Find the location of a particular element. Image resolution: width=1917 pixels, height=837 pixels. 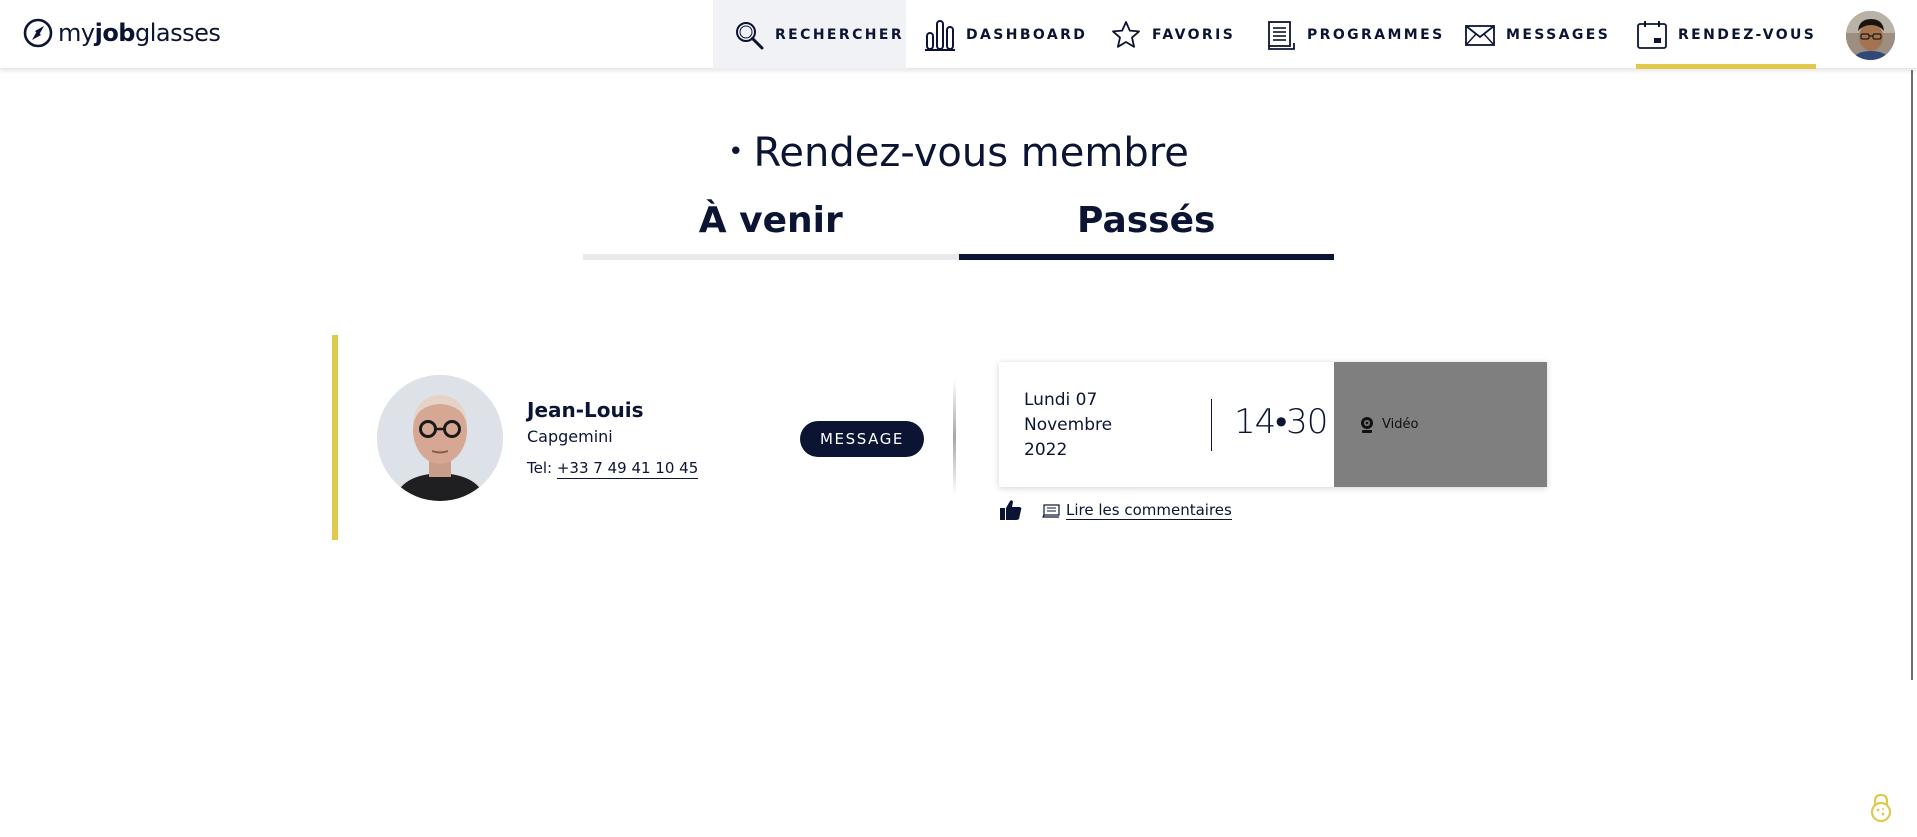

card-accent-bar is located at coordinates (335, 437).